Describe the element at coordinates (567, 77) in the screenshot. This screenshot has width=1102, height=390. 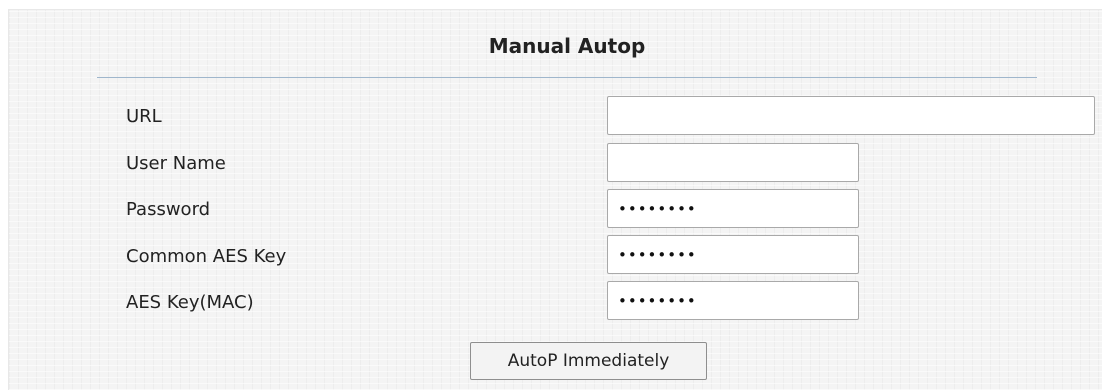
I see `title-divider` at that location.